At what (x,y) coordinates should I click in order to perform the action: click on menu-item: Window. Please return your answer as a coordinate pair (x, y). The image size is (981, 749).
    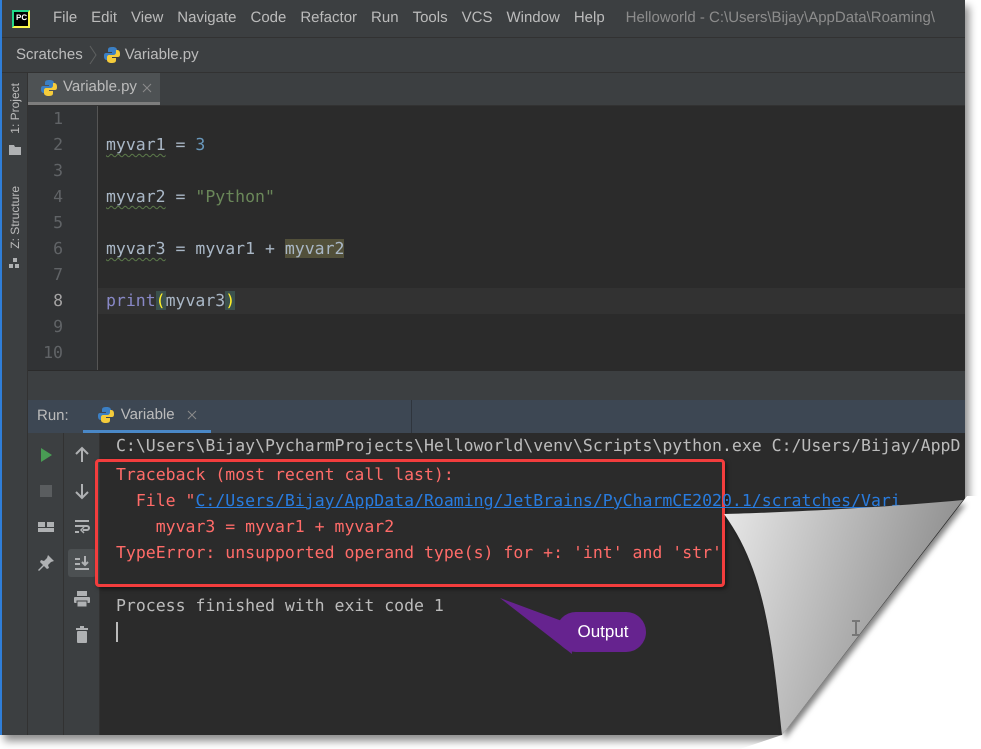
    Looking at the image, I should click on (533, 18).